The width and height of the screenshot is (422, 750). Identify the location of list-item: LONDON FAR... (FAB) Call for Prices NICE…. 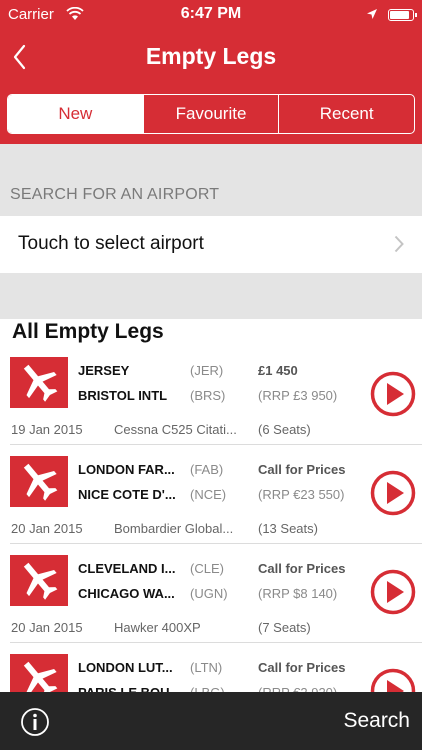
(216, 494).